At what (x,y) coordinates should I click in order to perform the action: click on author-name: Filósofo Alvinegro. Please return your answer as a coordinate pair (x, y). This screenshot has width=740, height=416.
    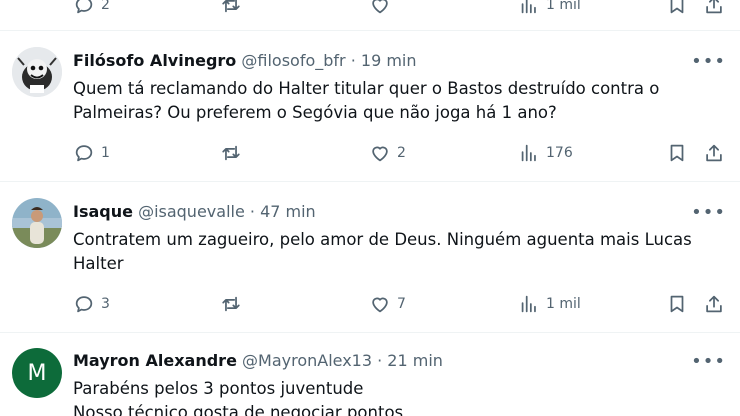
    Looking at the image, I should click on (154, 60).